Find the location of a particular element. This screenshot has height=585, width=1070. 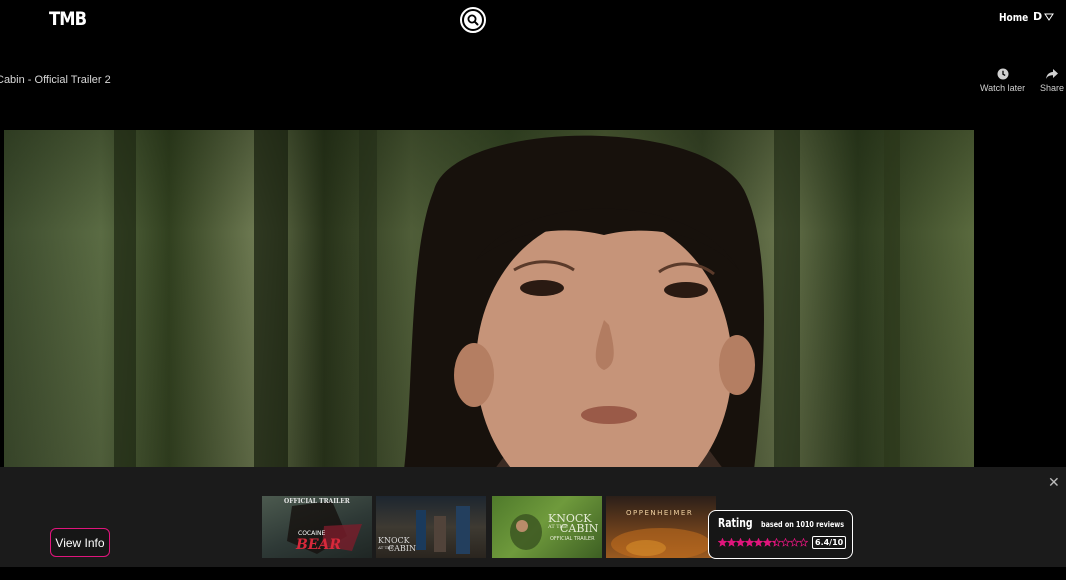

share-arrow-icon is located at coordinates (1052, 74).